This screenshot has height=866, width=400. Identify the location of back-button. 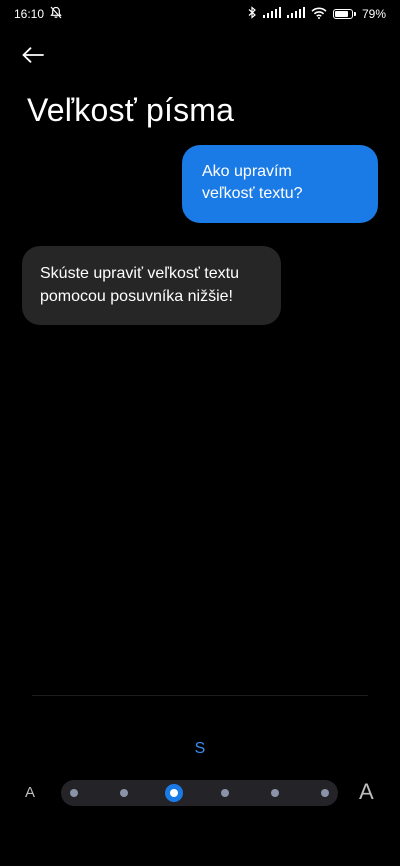
(42, 57).